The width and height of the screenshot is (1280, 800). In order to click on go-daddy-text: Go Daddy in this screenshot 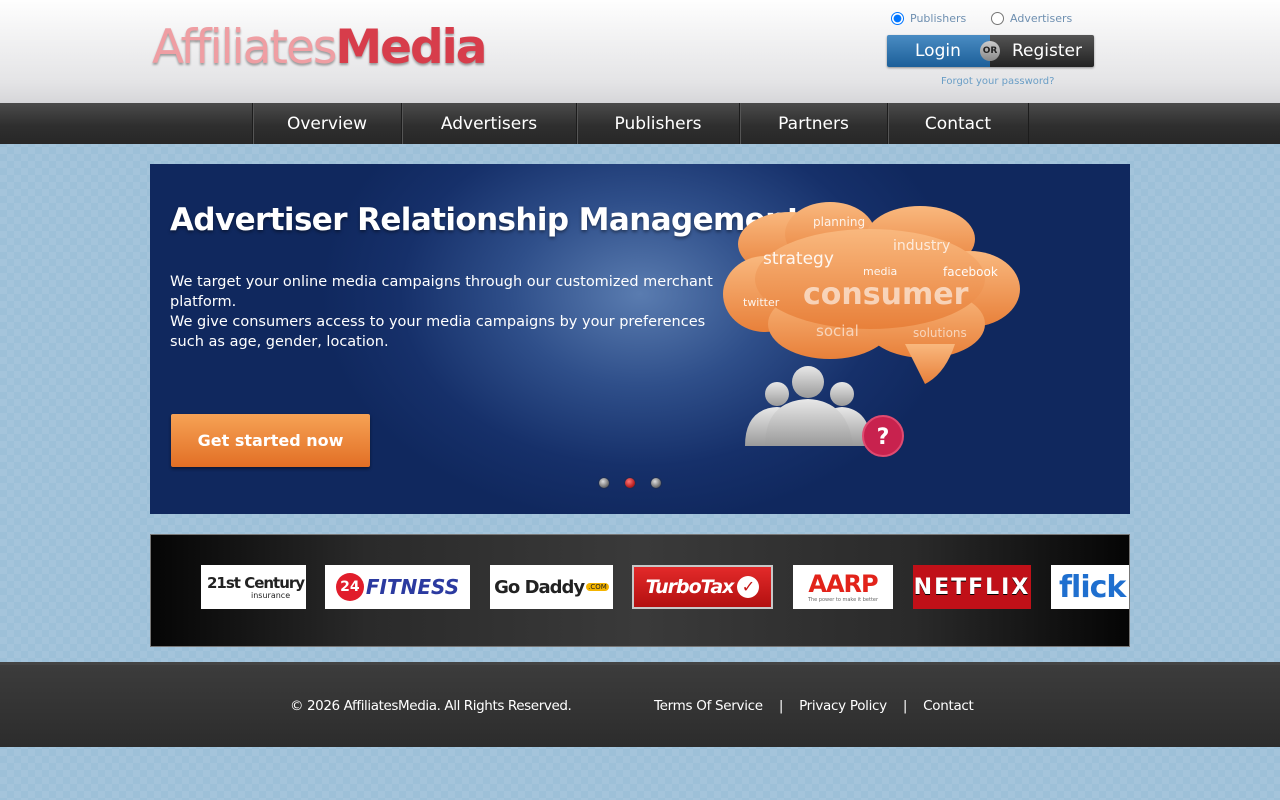, I will do `click(539, 587)`.